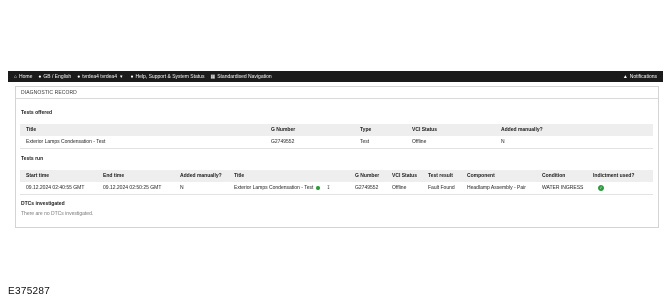  I want to click on tests-offered-heading: Tests offered, so click(37, 113).